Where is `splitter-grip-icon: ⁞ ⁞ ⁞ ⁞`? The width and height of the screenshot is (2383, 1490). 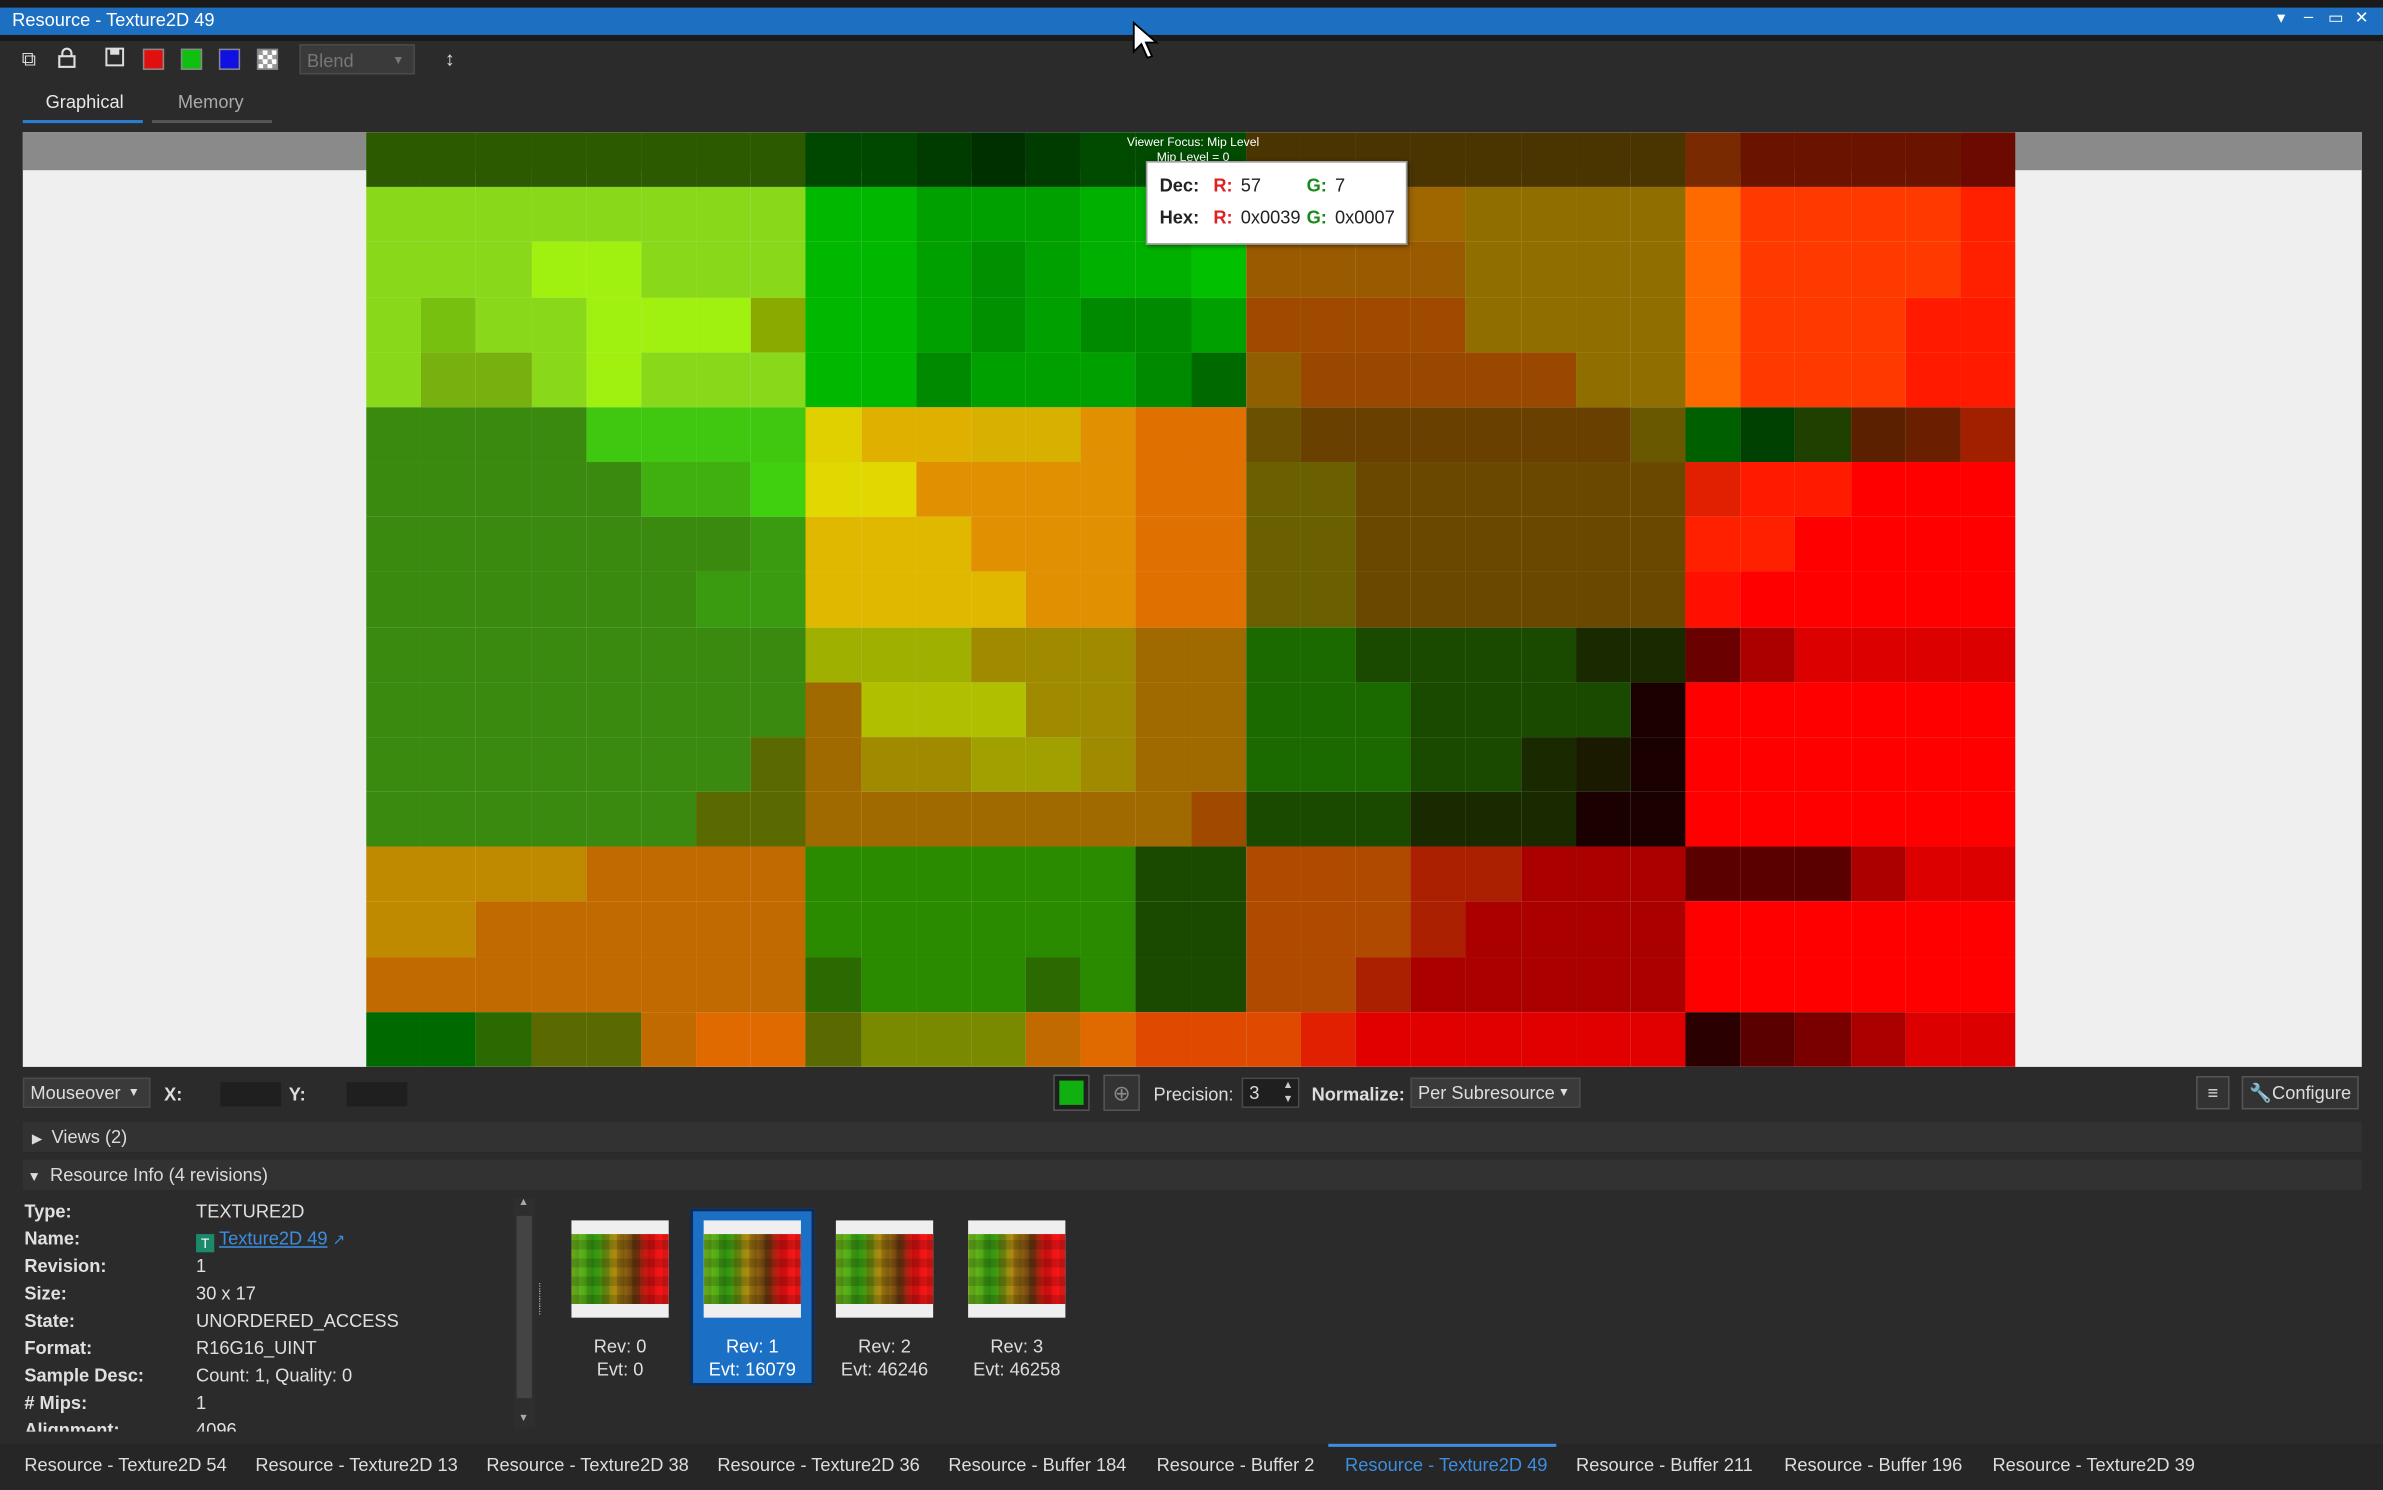 splitter-grip-icon: ⁞ ⁞ ⁞ ⁞ is located at coordinates (542, 1313).